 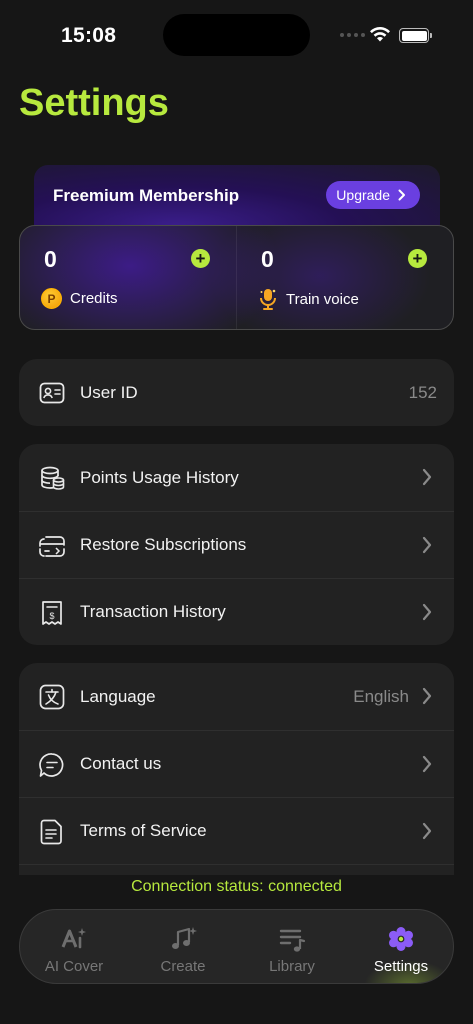 I want to click on terms-of-service-label: Terms of Service, so click(x=143, y=830).